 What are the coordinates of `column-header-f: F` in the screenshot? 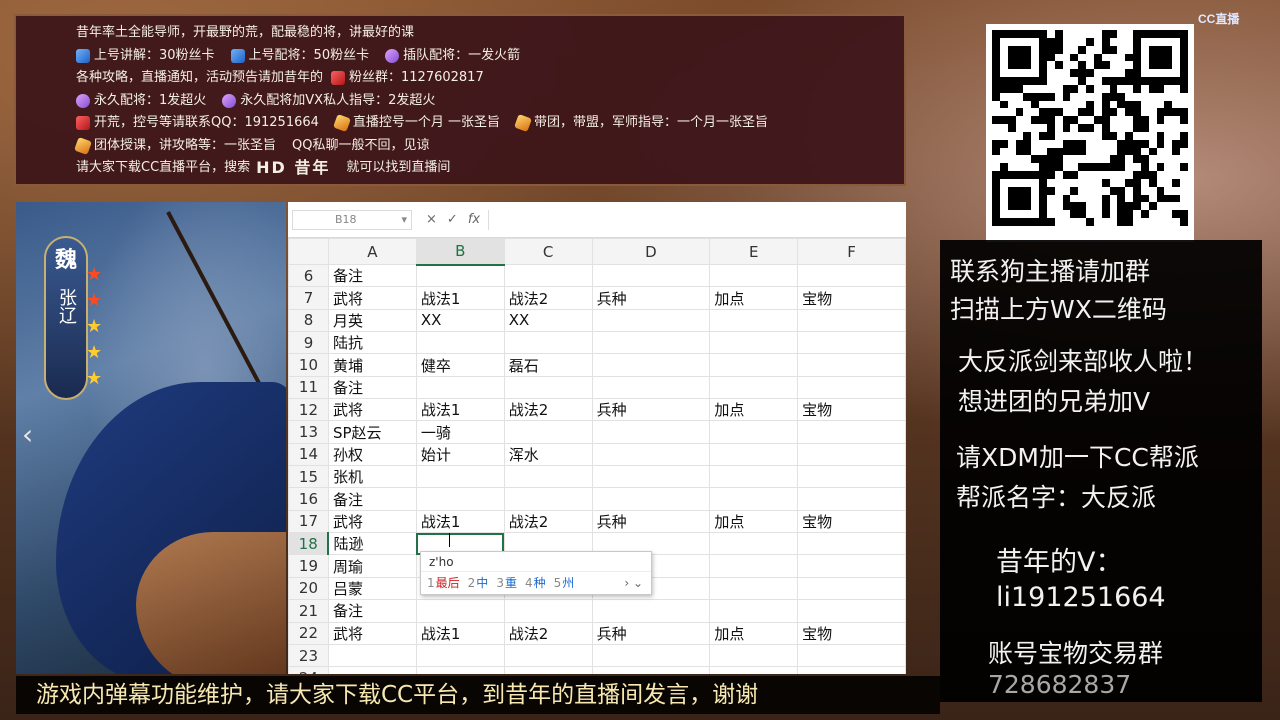 It's located at (851, 251).